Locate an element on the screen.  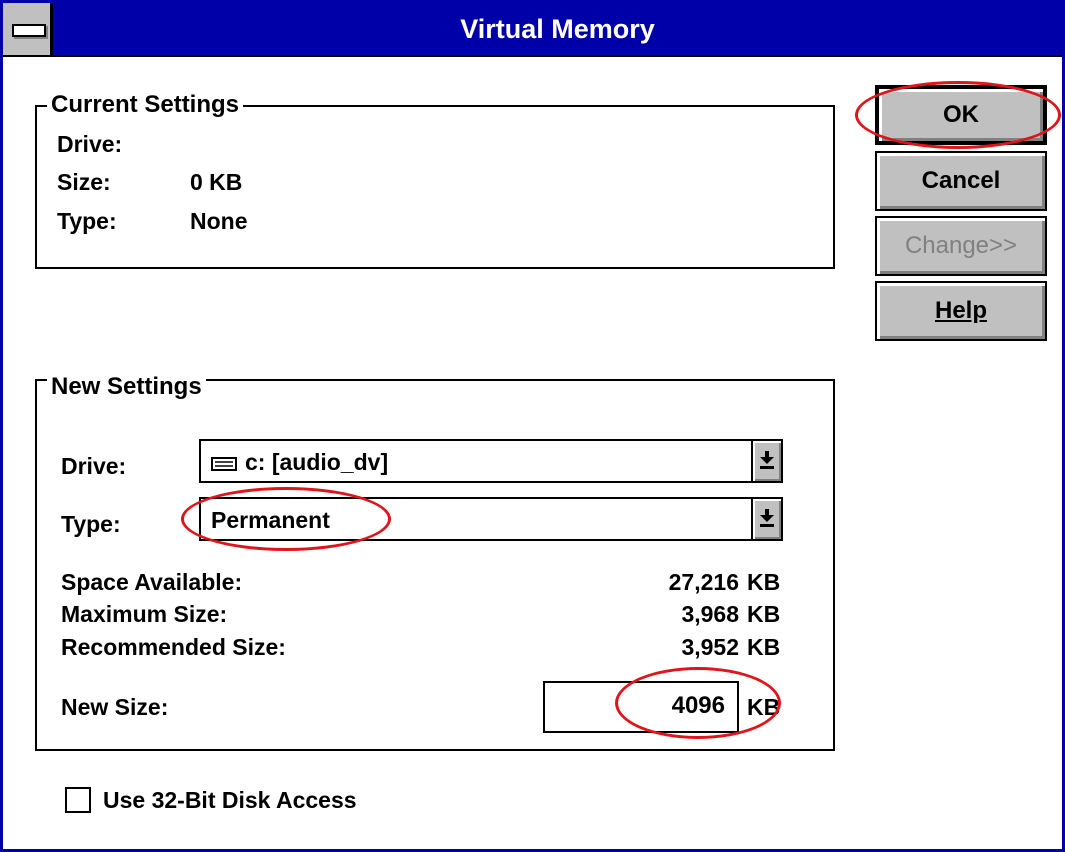
system-menu-icon is located at coordinates (29, 30).